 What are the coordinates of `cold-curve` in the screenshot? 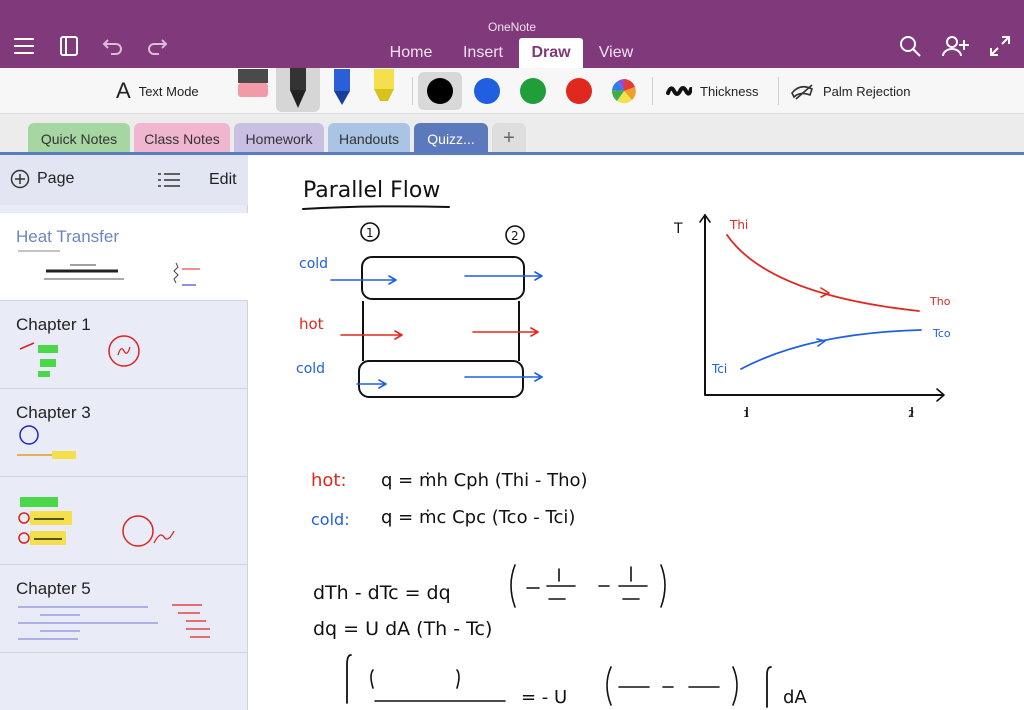 It's located at (831, 349).